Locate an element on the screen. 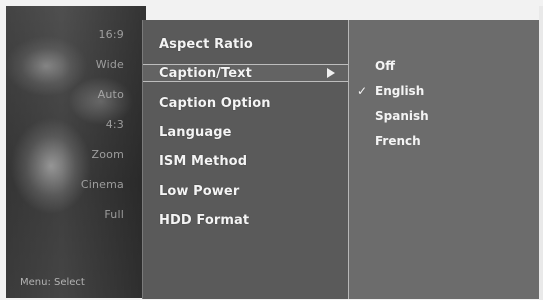 The image size is (543, 300). menu-item-label: Low Power is located at coordinates (199, 191).